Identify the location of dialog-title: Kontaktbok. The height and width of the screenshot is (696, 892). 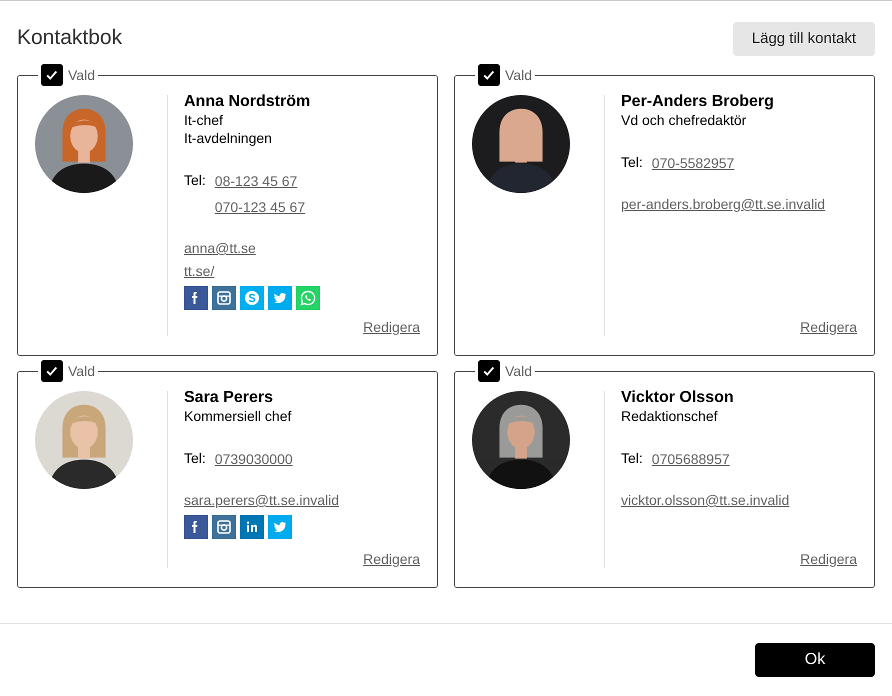
(69, 38).